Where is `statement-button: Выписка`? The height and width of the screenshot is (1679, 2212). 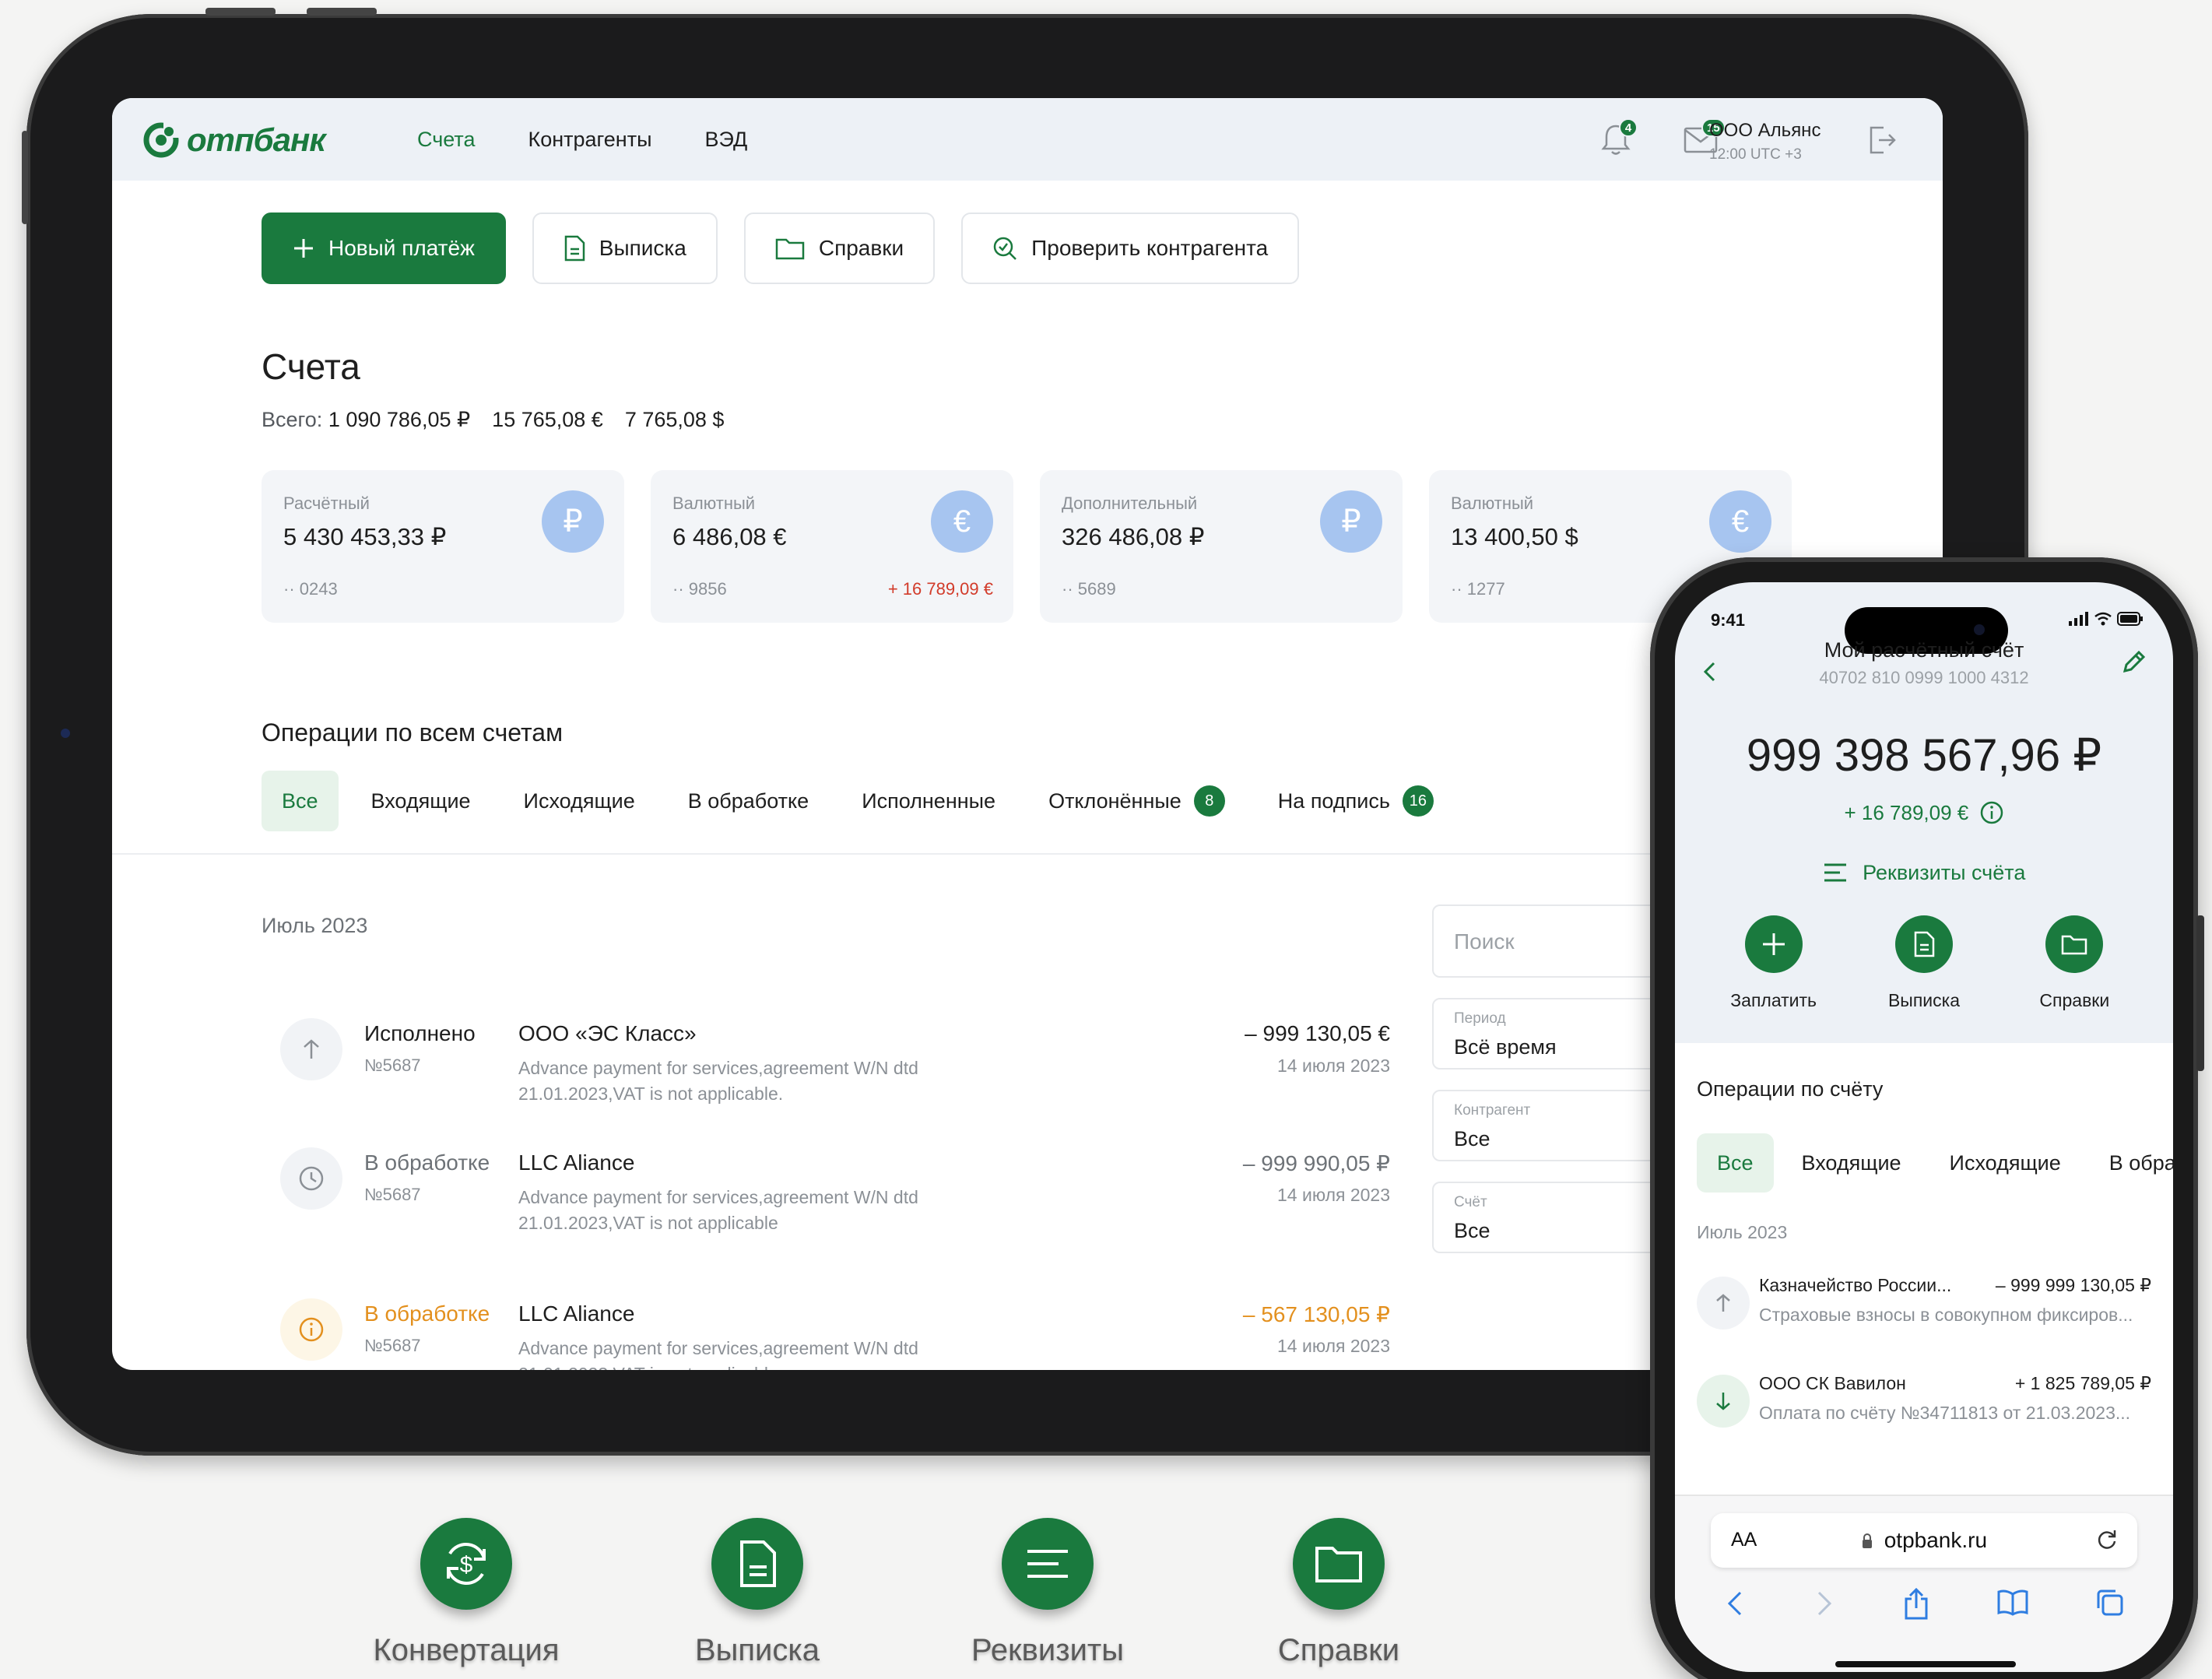
statement-button: Выписка is located at coordinates (625, 248).